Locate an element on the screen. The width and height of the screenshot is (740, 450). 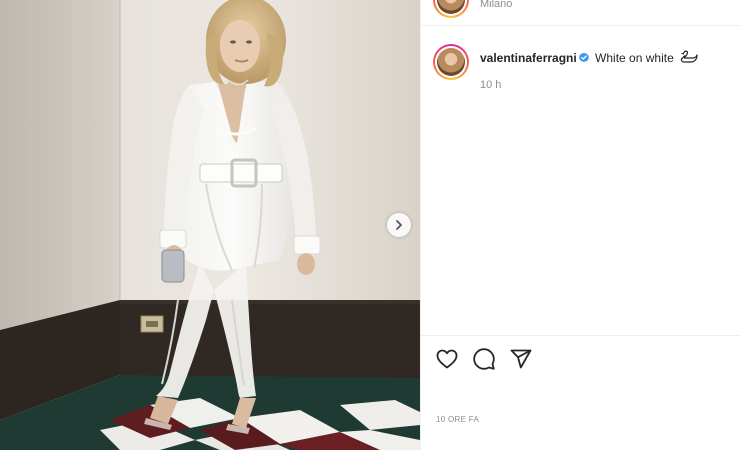
chevron-right-icon is located at coordinates (399, 225).